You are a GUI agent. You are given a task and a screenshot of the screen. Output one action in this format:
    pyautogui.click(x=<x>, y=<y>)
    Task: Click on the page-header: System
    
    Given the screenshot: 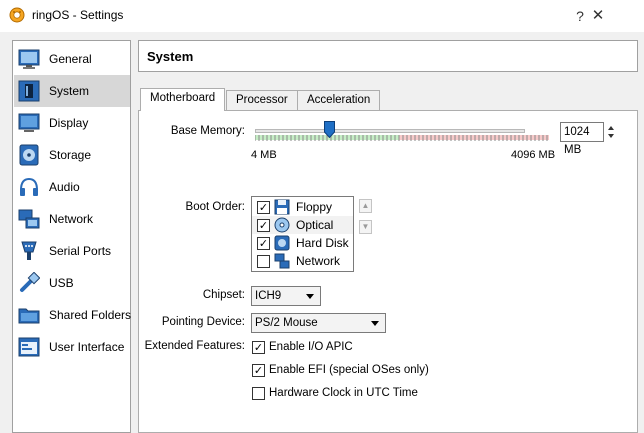 What is the action you would take?
    pyautogui.click(x=388, y=56)
    